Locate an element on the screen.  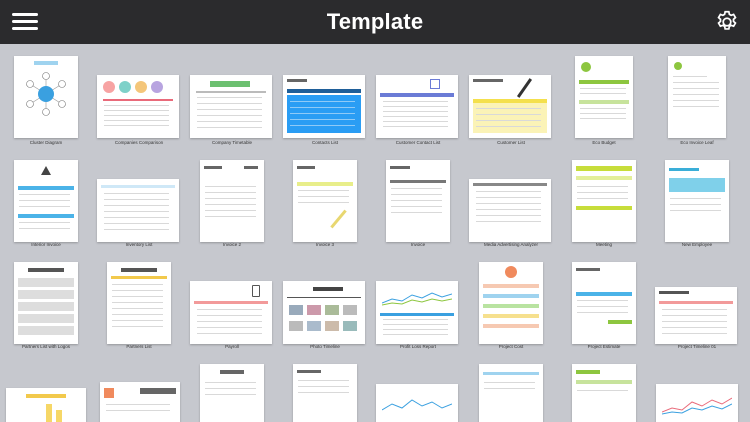
template-item: Project Timeline 01 is located at coordinates (697, 306).